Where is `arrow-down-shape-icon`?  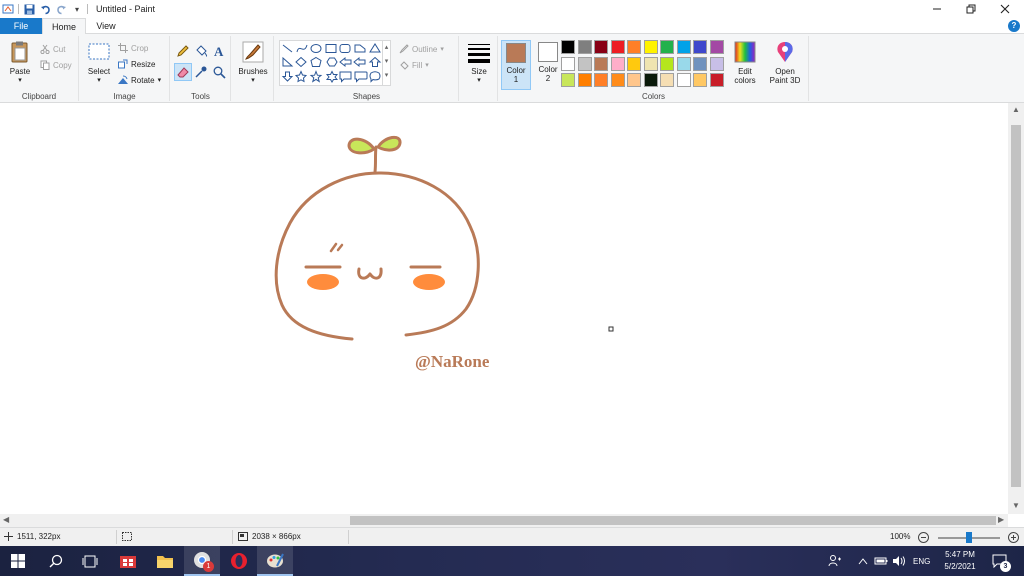
arrow-down-shape-icon is located at coordinates (287, 76).